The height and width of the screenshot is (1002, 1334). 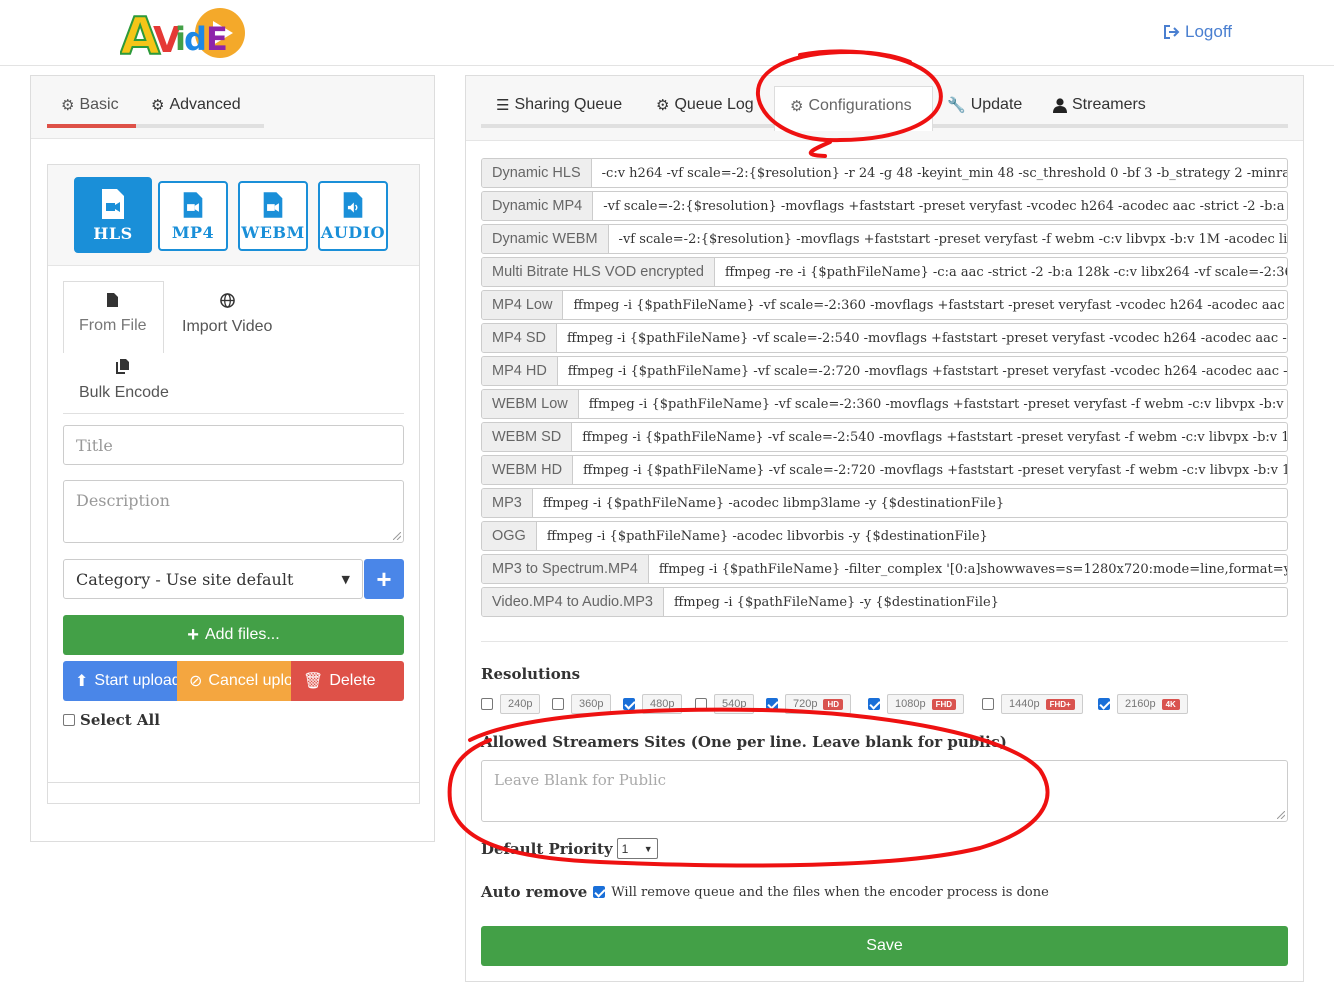 I want to click on title-input: Title, so click(x=233, y=445).